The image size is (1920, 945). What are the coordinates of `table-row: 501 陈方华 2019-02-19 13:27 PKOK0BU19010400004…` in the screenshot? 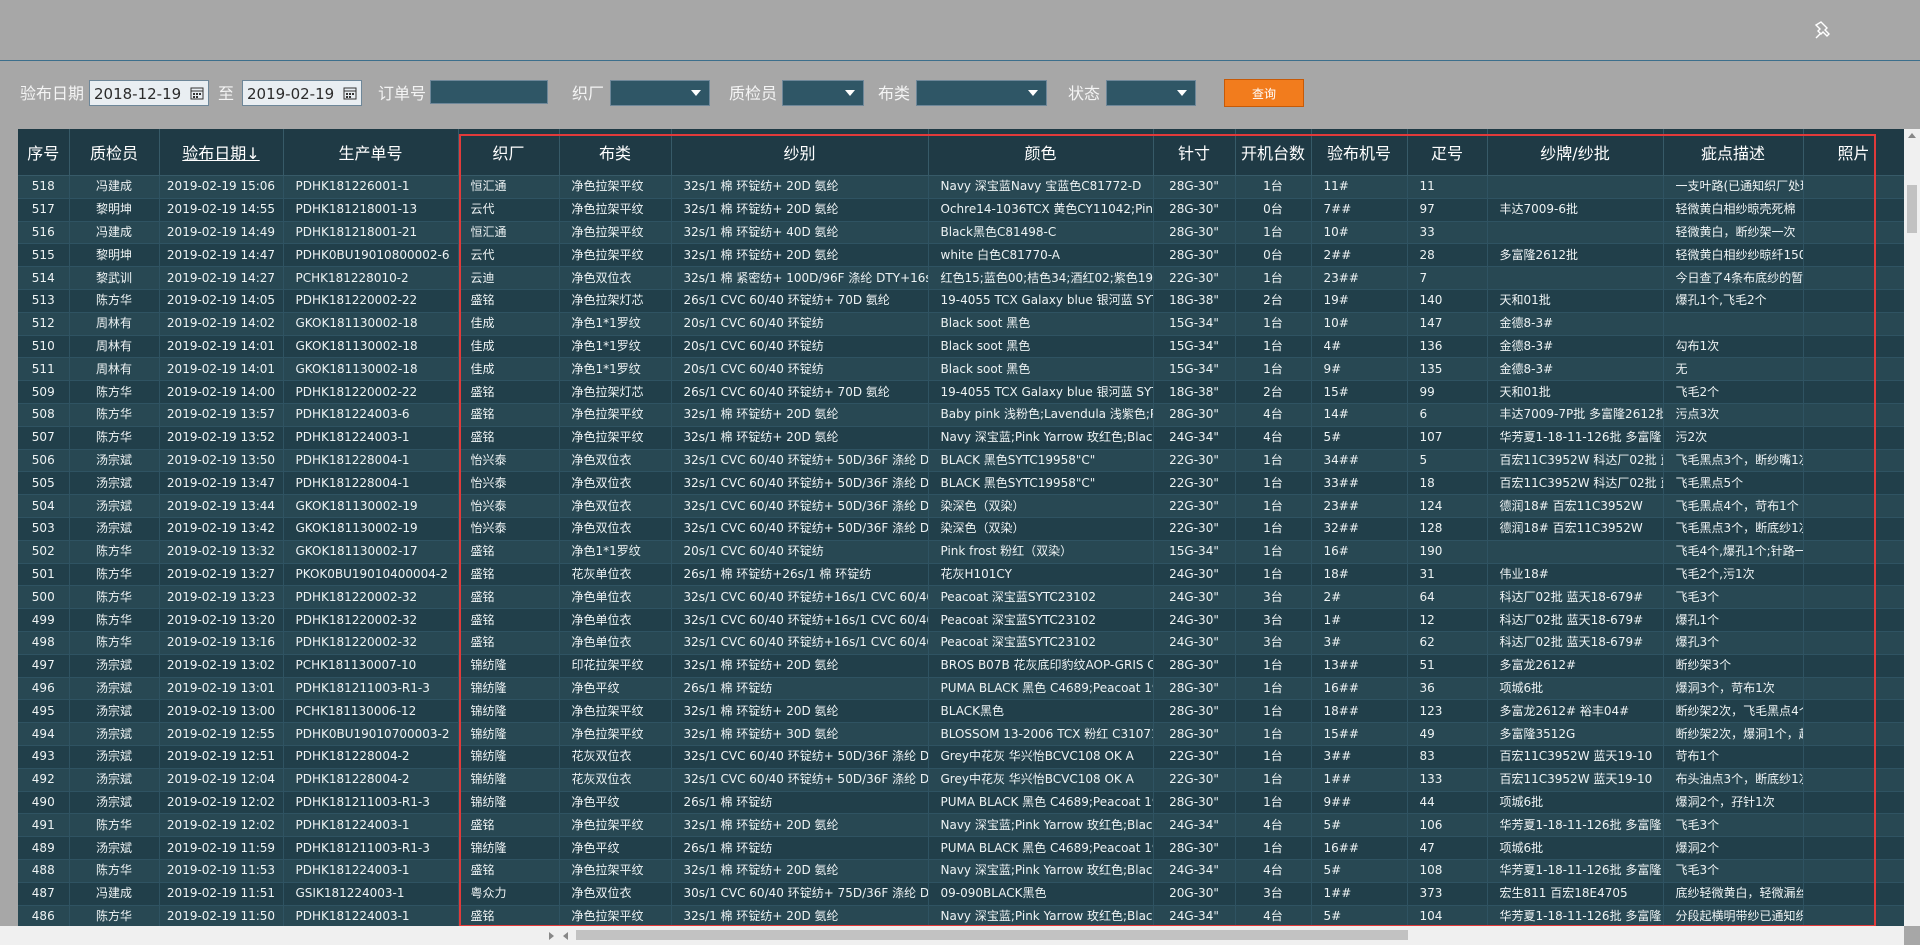 It's located at (961, 575).